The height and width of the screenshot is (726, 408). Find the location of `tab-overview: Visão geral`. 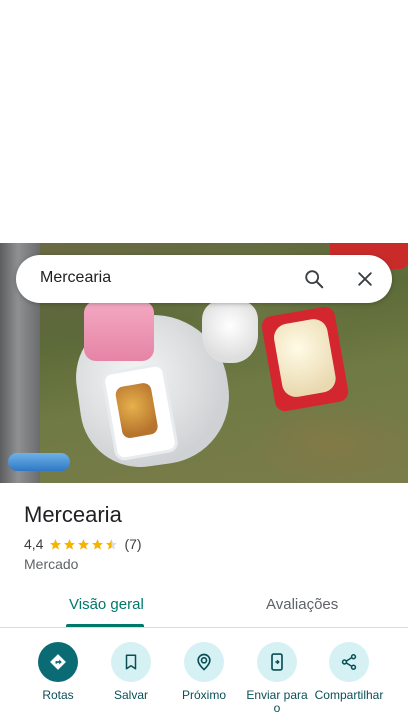

tab-overview: Visão geral is located at coordinates (106, 604).